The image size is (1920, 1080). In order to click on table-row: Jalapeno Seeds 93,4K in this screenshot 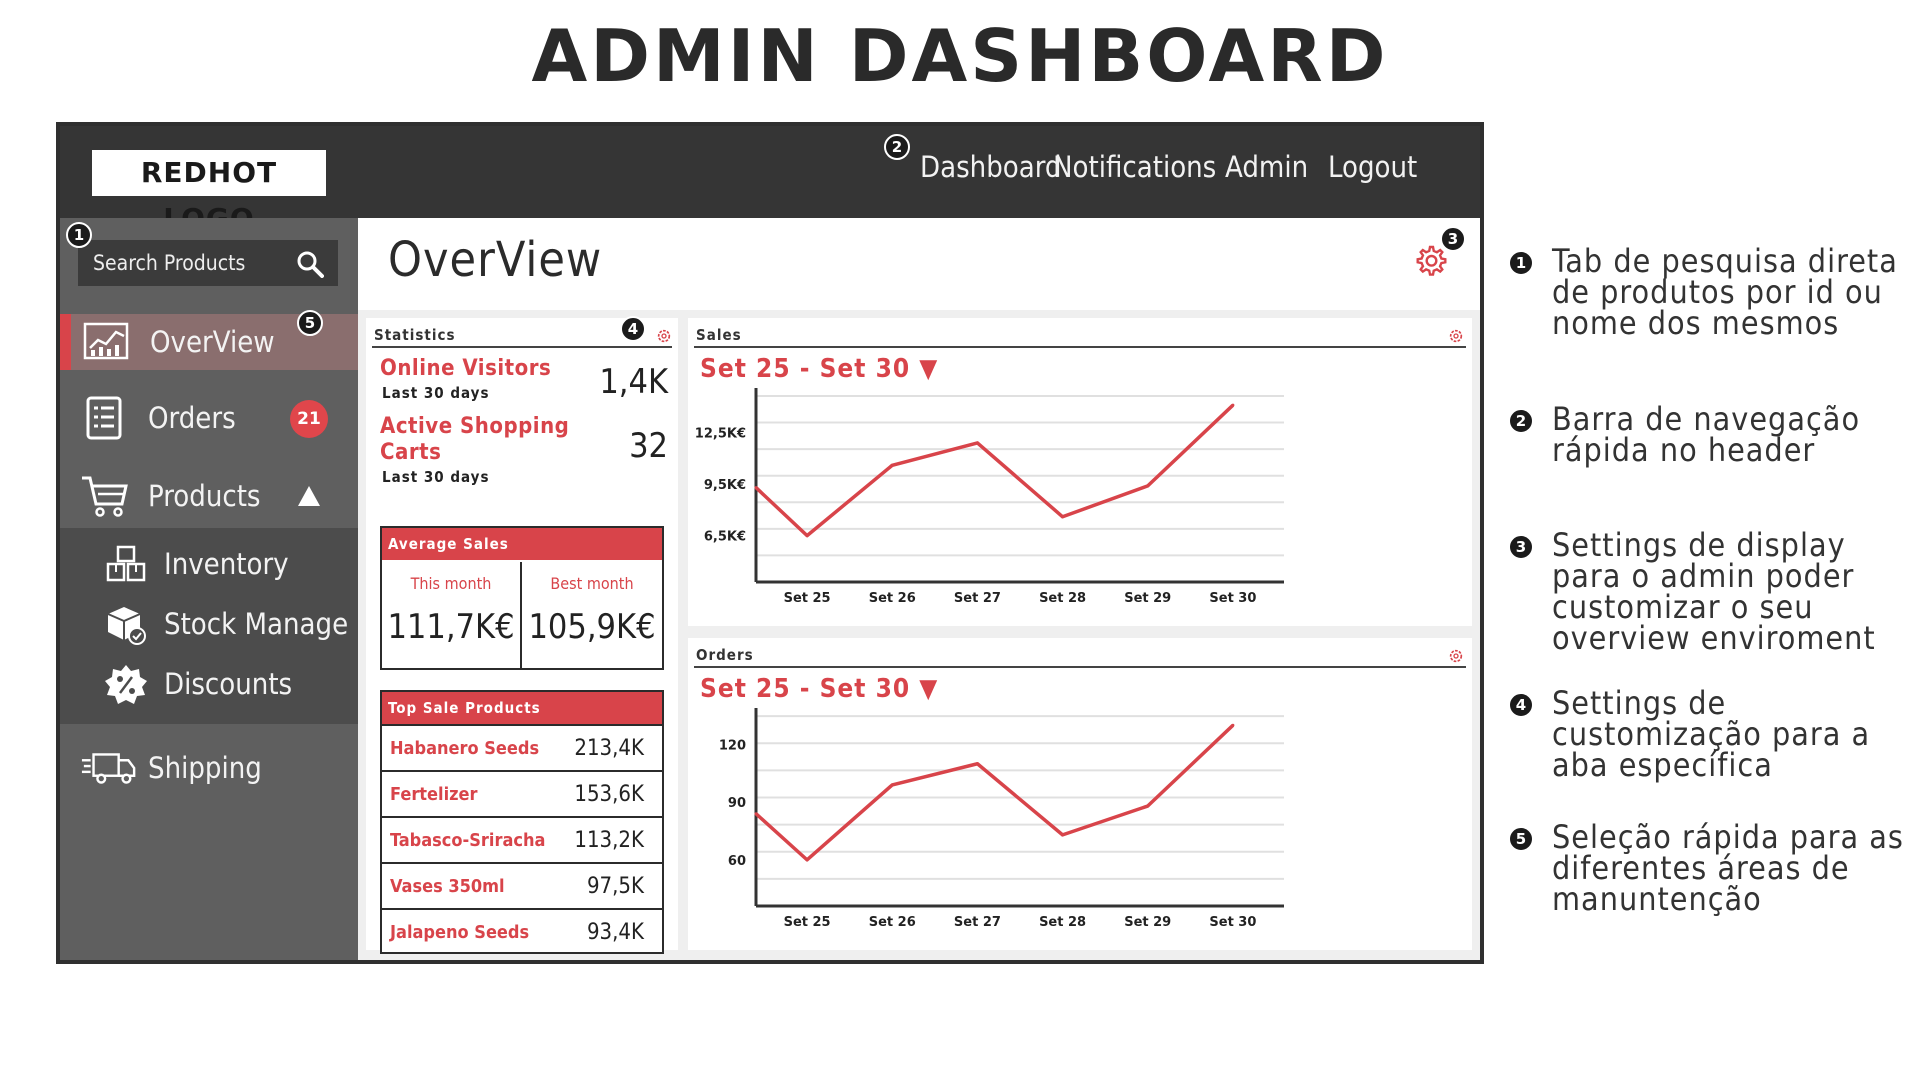, I will do `click(522, 931)`.